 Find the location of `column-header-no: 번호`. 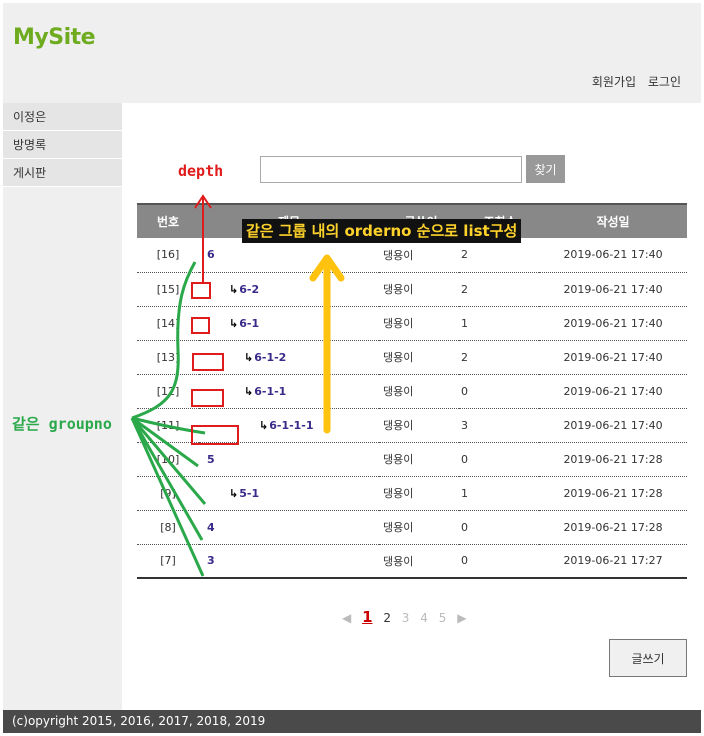

column-header-no: 번호 is located at coordinates (168, 222).